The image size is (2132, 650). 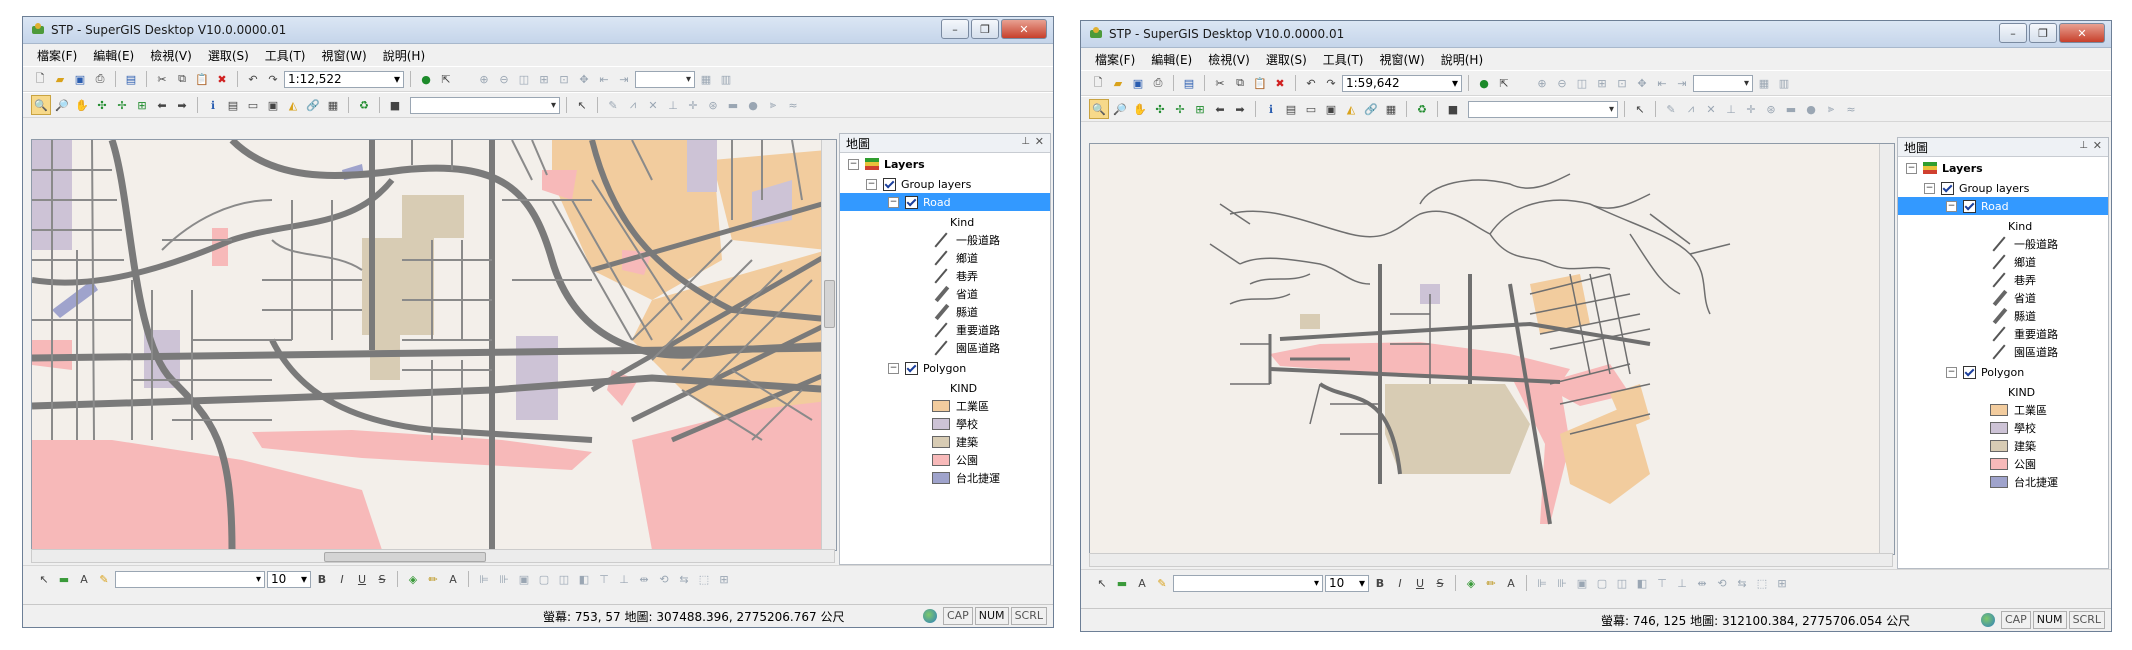 I want to click on copy-icon: ⧉, so click(x=182, y=79).